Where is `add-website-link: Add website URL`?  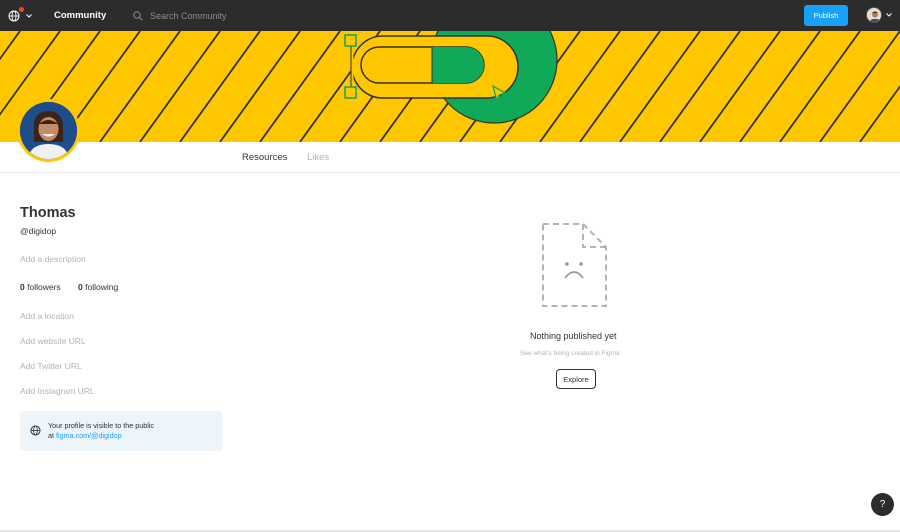
add-website-link: Add website URL is located at coordinates (53, 341).